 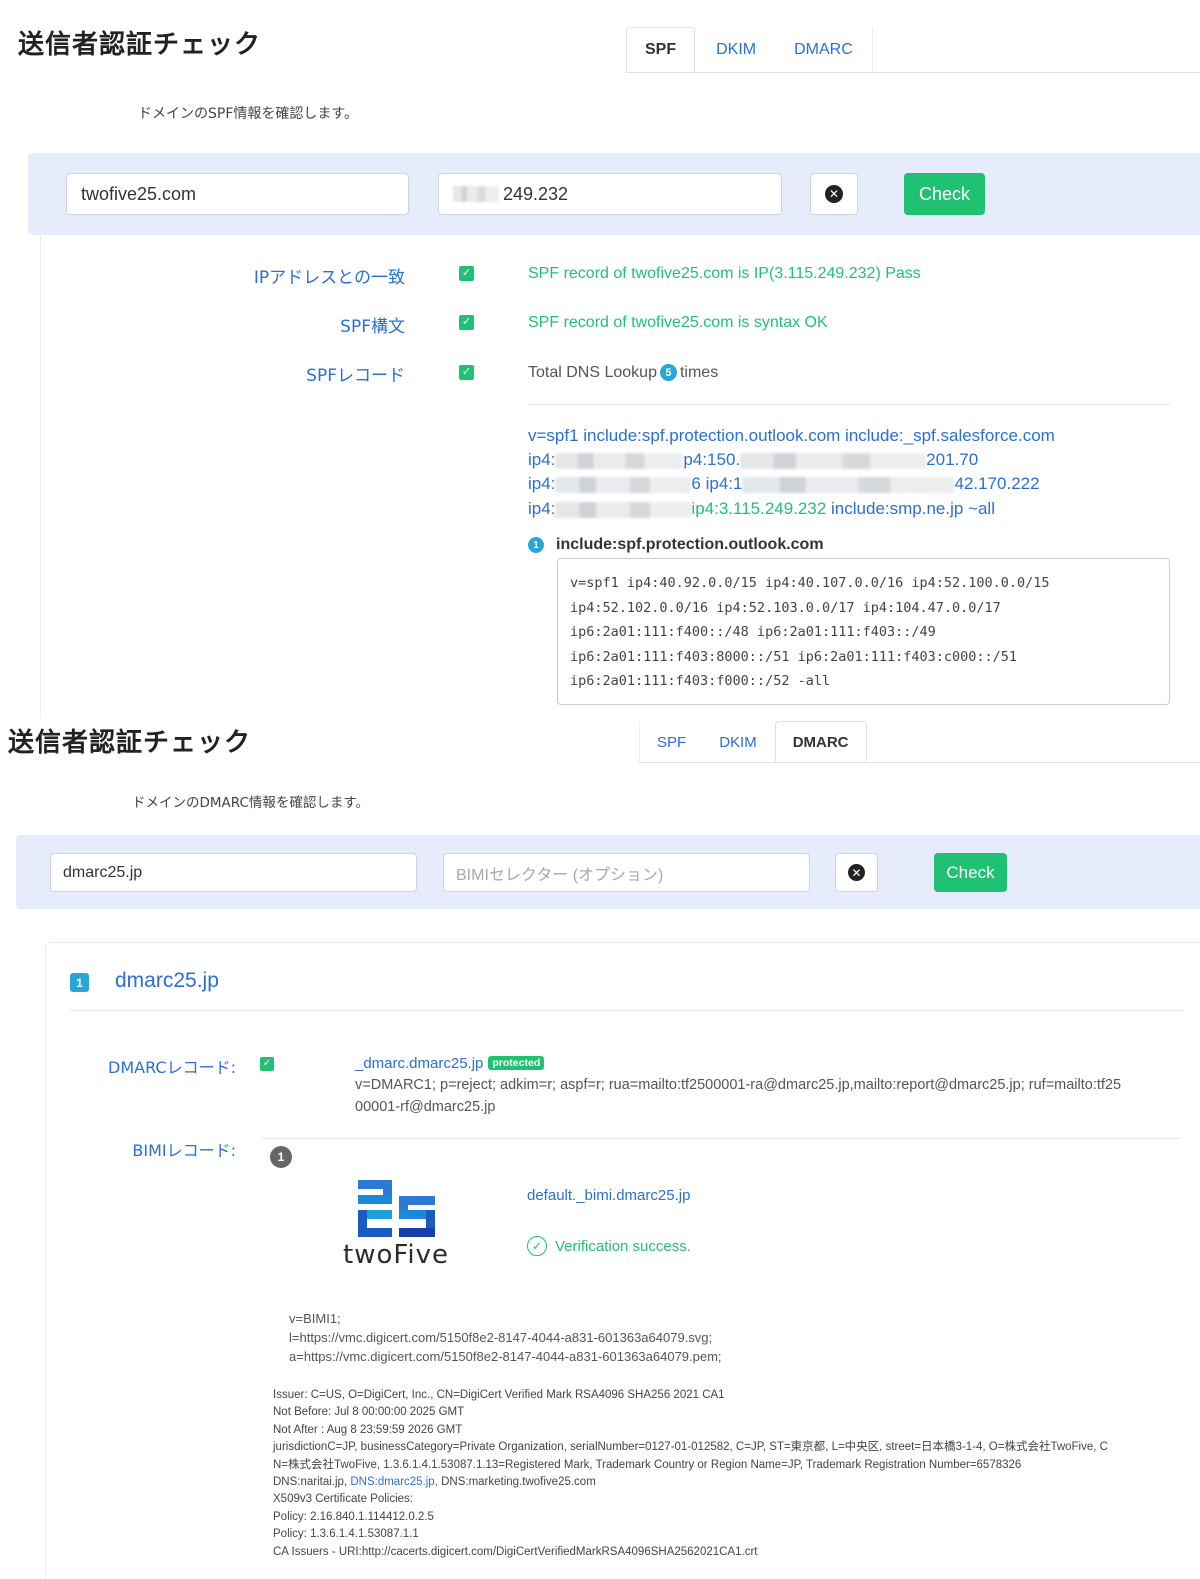 What do you see at coordinates (167, 980) in the screenshot?
I see `result-domain-title: dmarc25.jp` at bounding box center [167, 980].